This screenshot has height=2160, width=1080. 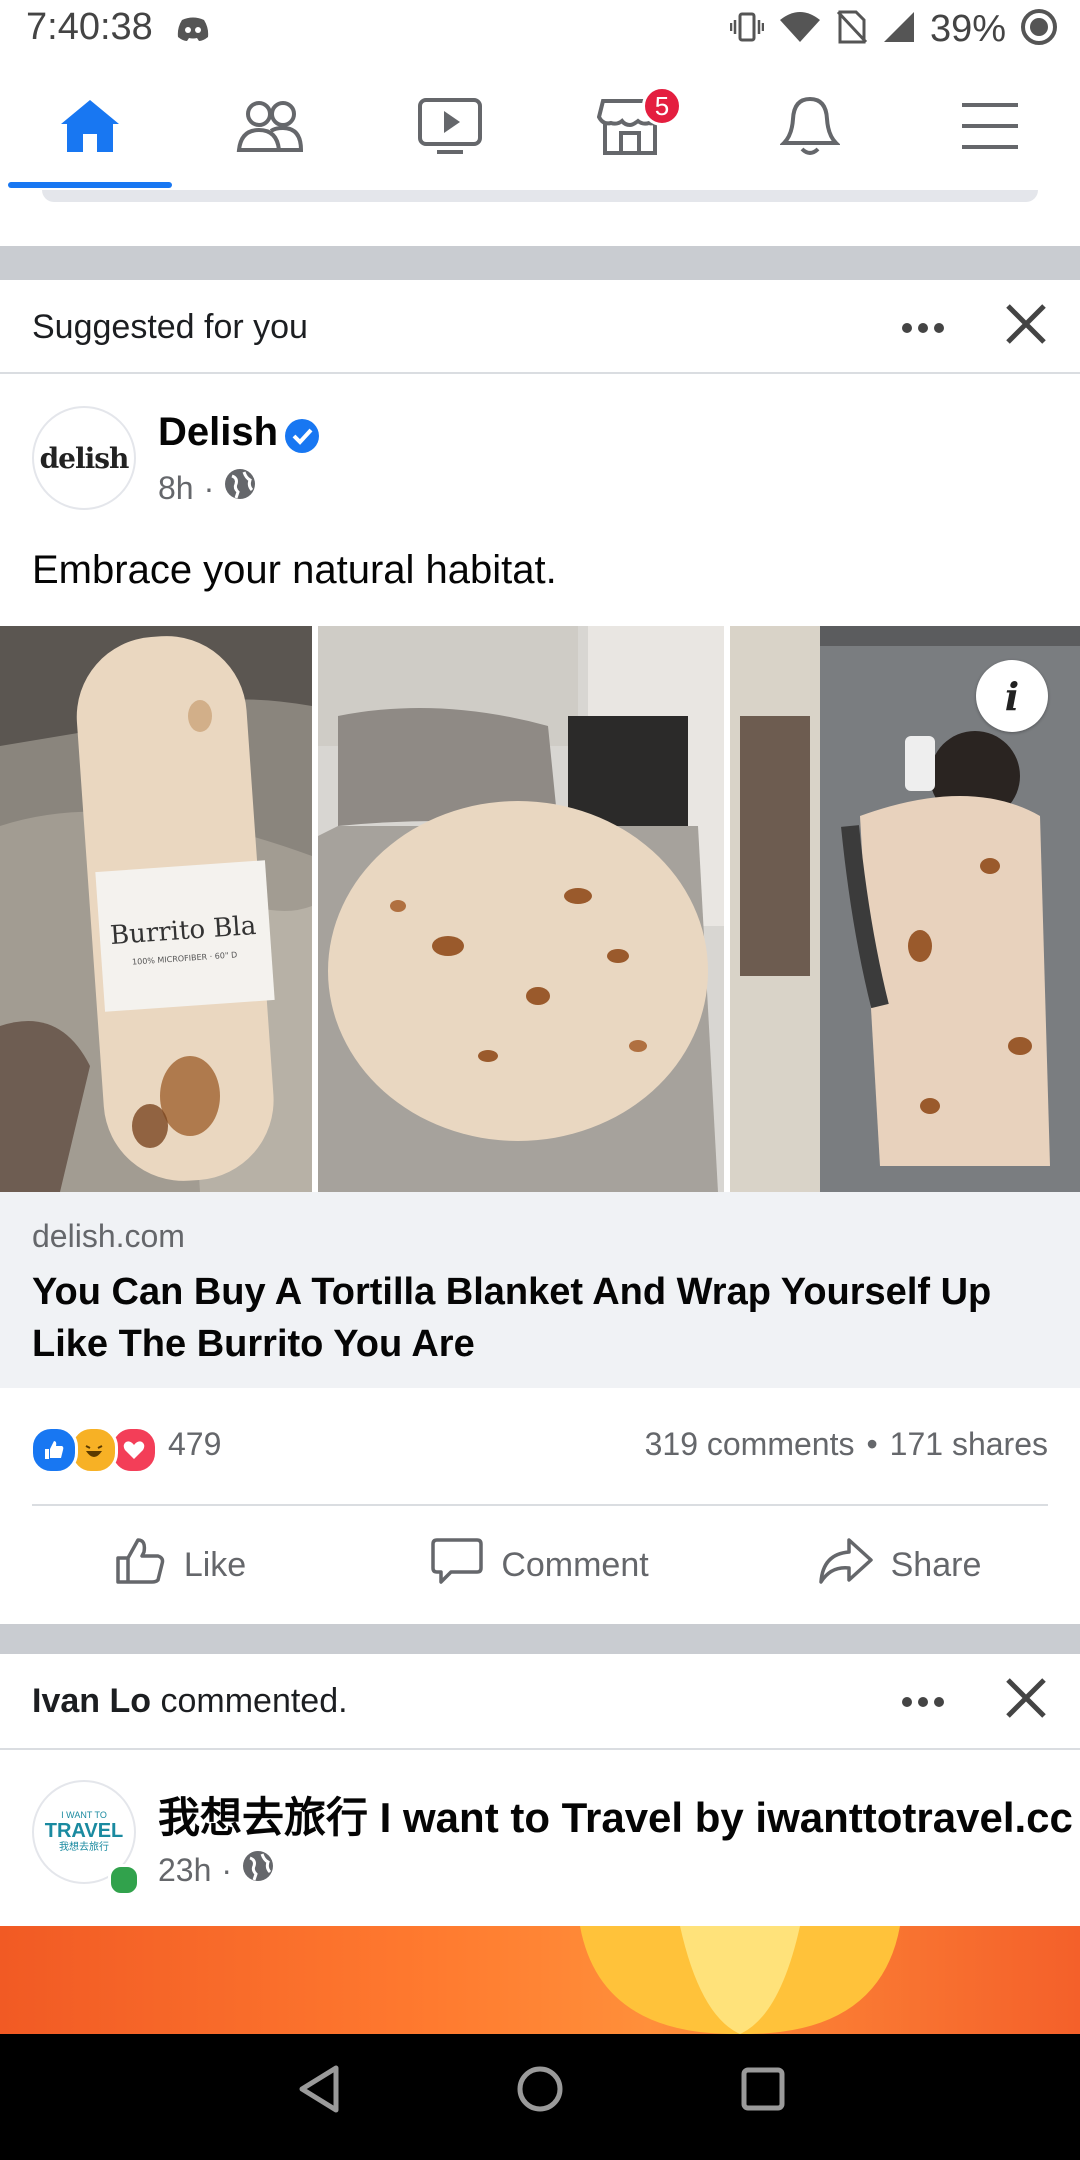 What do you see at coordinates (184, 1870) in the screenshot?
I see `post-time: 23h` at bounding box center [184, 1870].